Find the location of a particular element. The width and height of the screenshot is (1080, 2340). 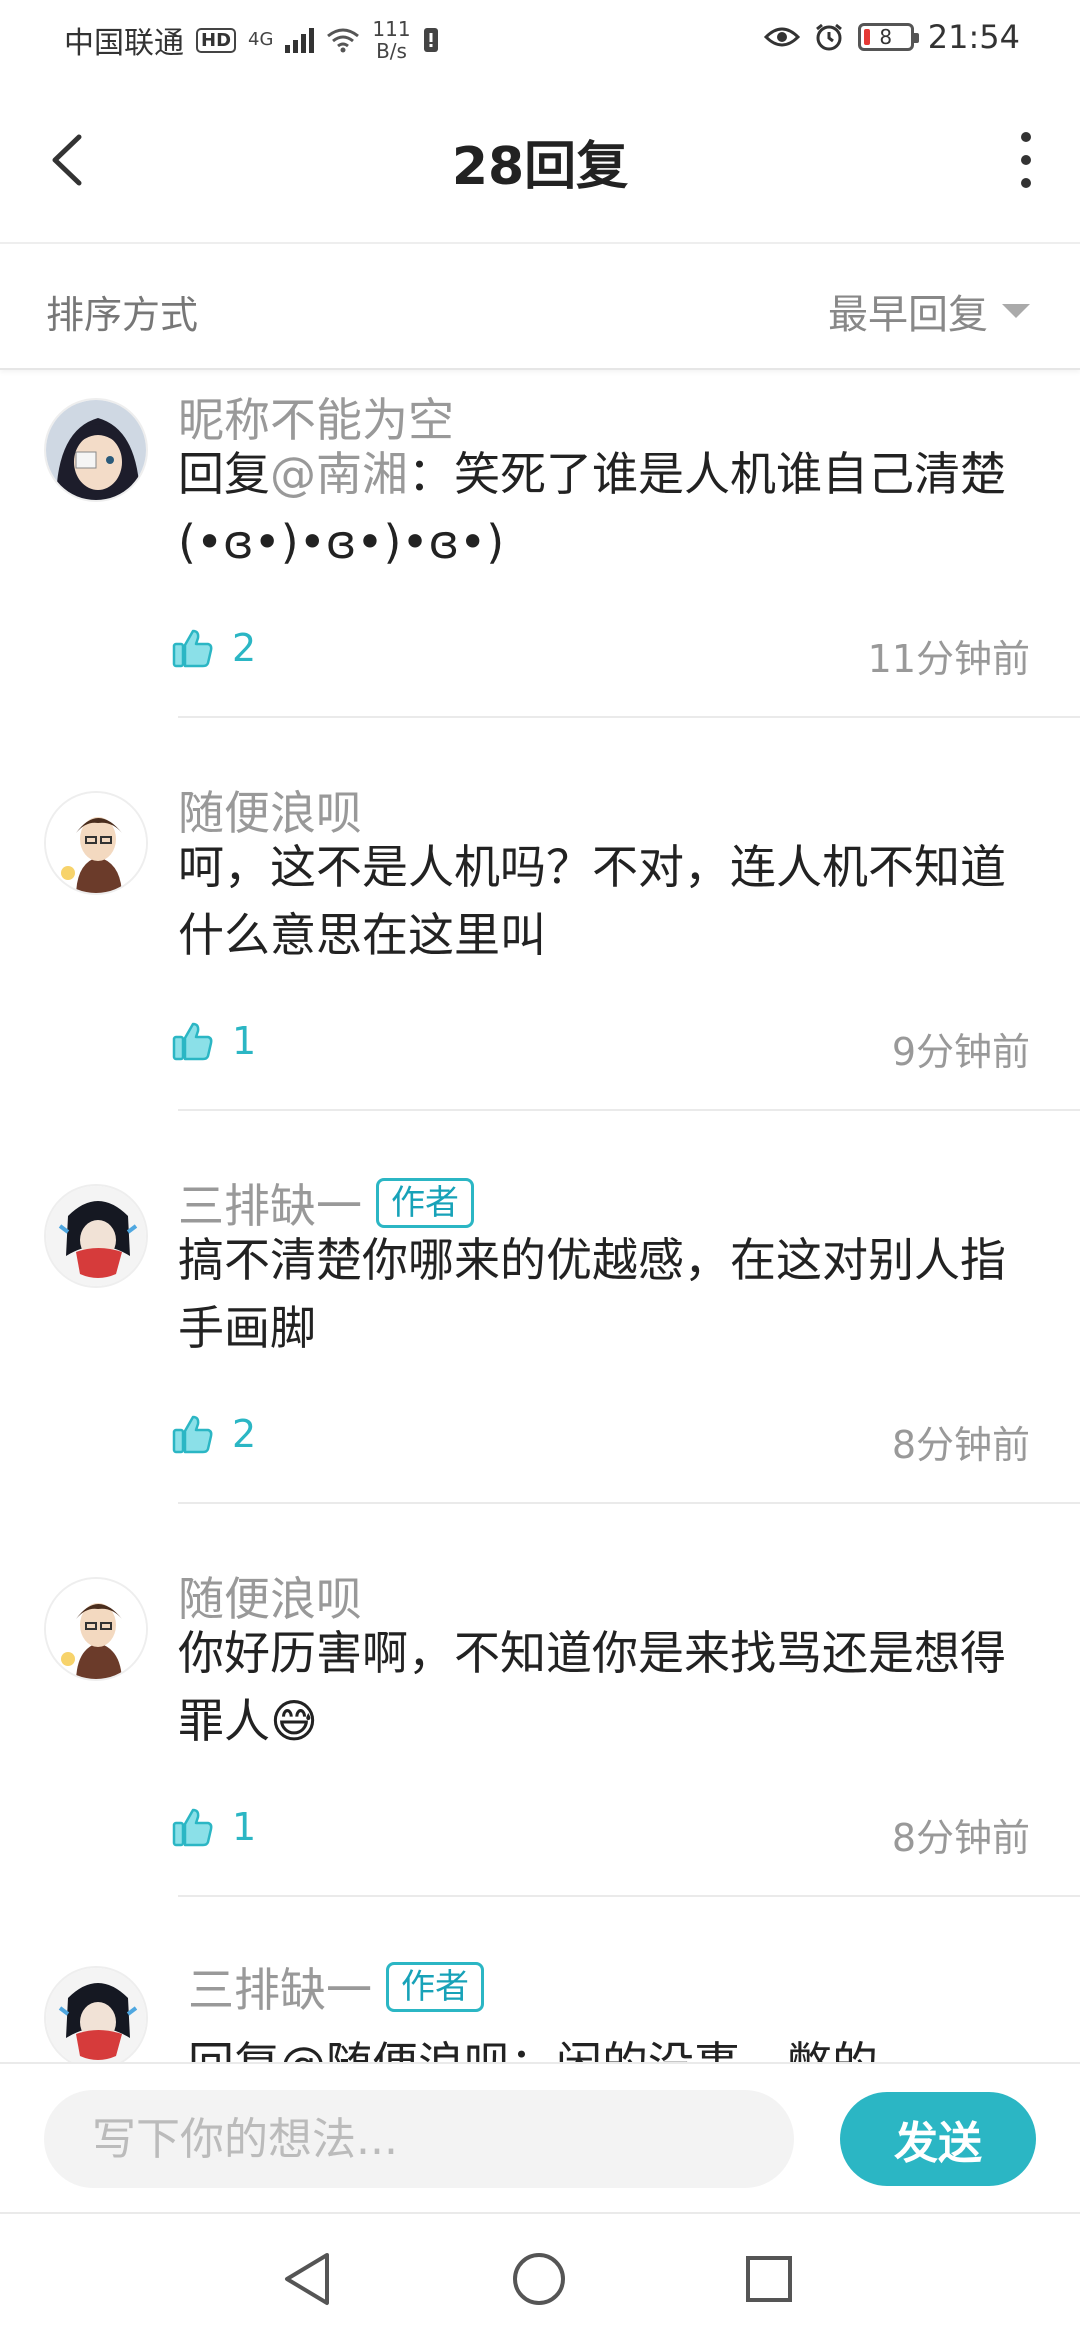

triangle-back-icon is located at coordinates (307, 2279).